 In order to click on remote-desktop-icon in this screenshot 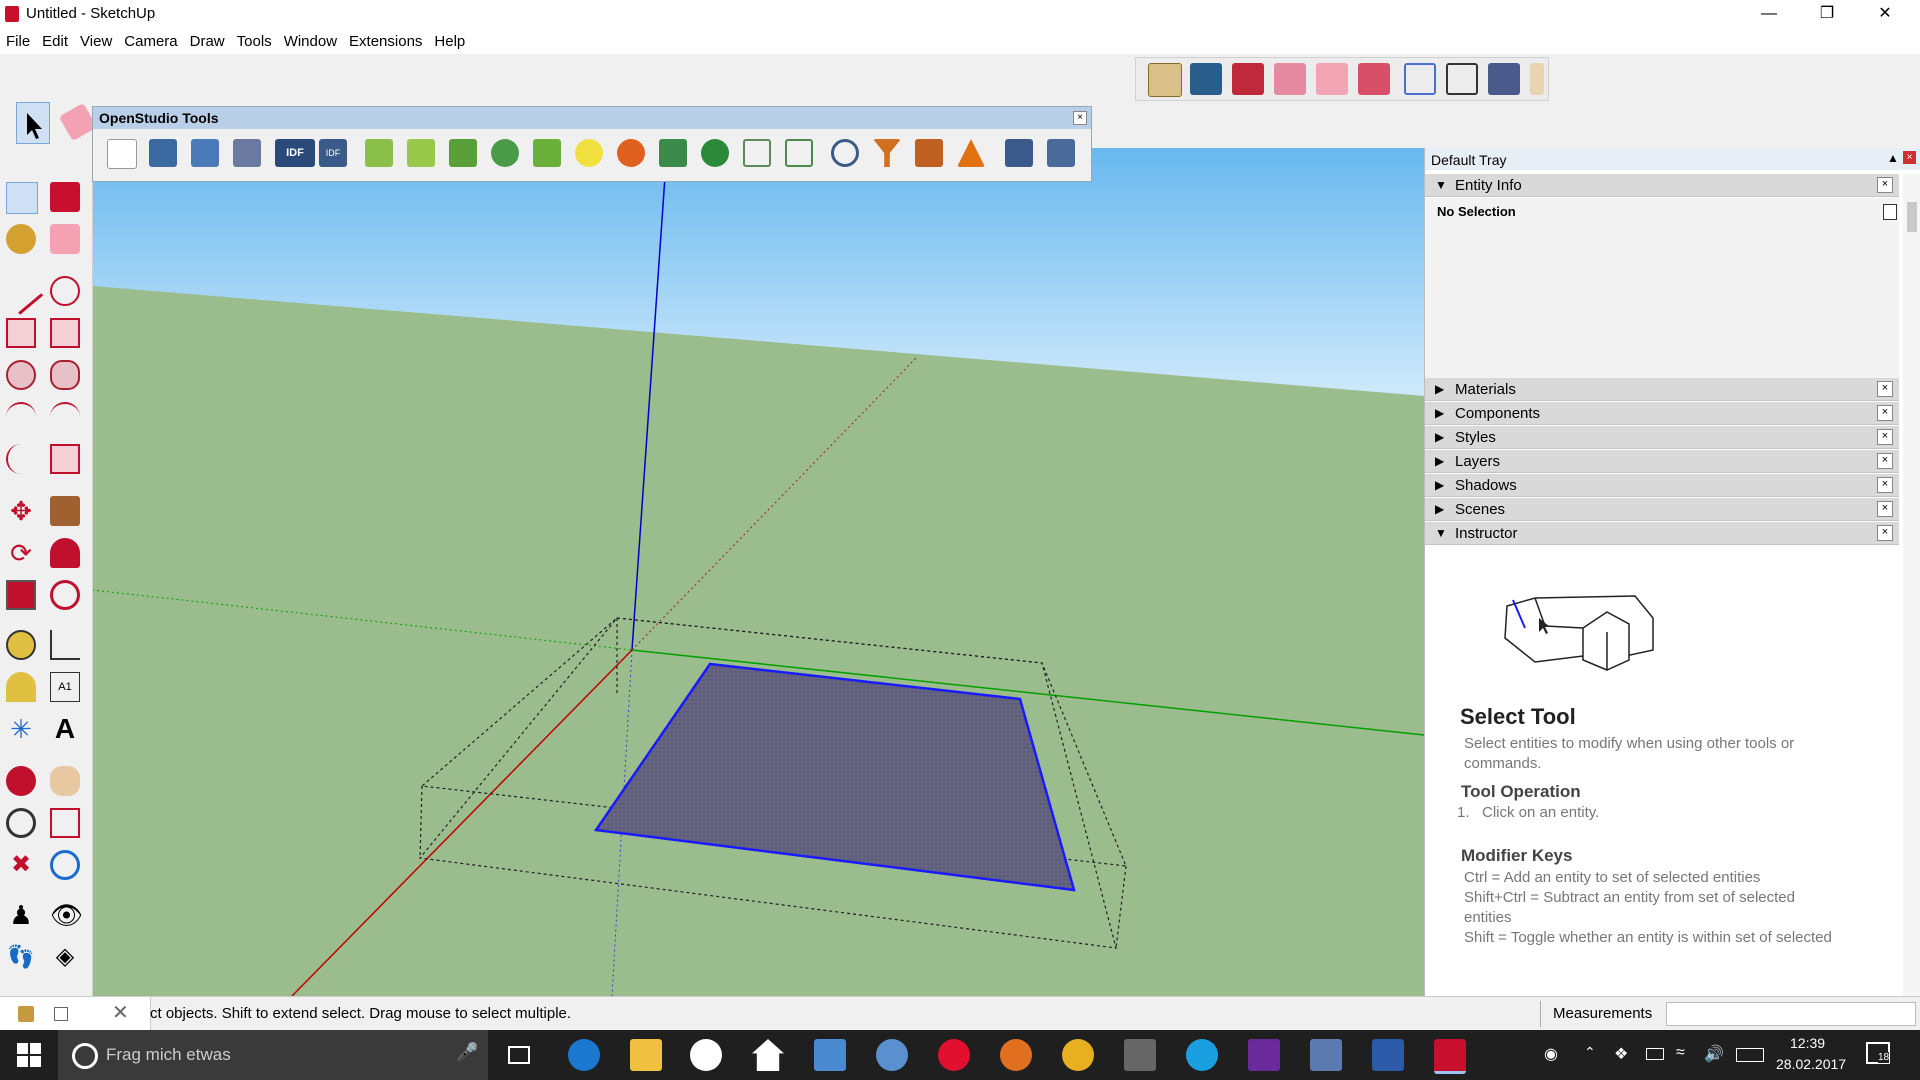, I will do `click(830, 1055)`.